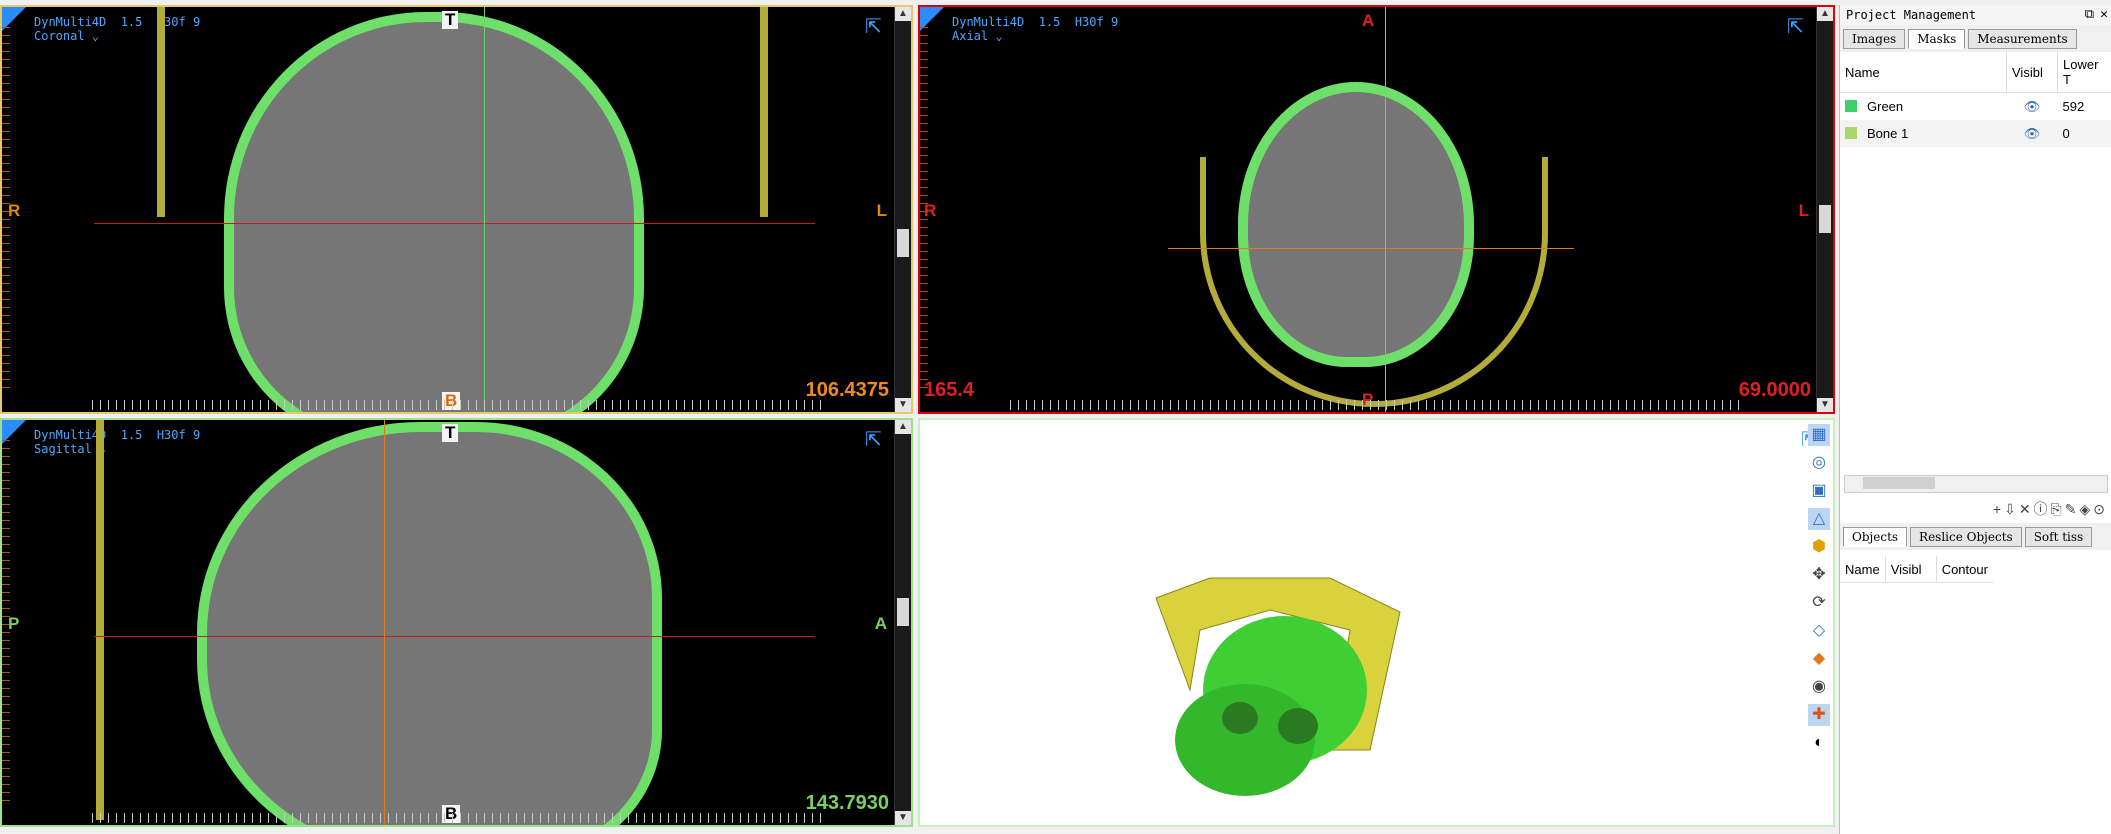  Describe the element at coordinates (1966, 537) in the screenshot. I see `tab-reslice-objects: Reslice Objects` at that location.